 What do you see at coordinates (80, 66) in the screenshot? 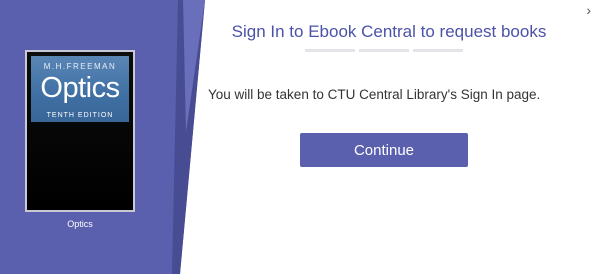
I see `cover-author: M.H.FREEMAN` at bounding box center [80, 66].